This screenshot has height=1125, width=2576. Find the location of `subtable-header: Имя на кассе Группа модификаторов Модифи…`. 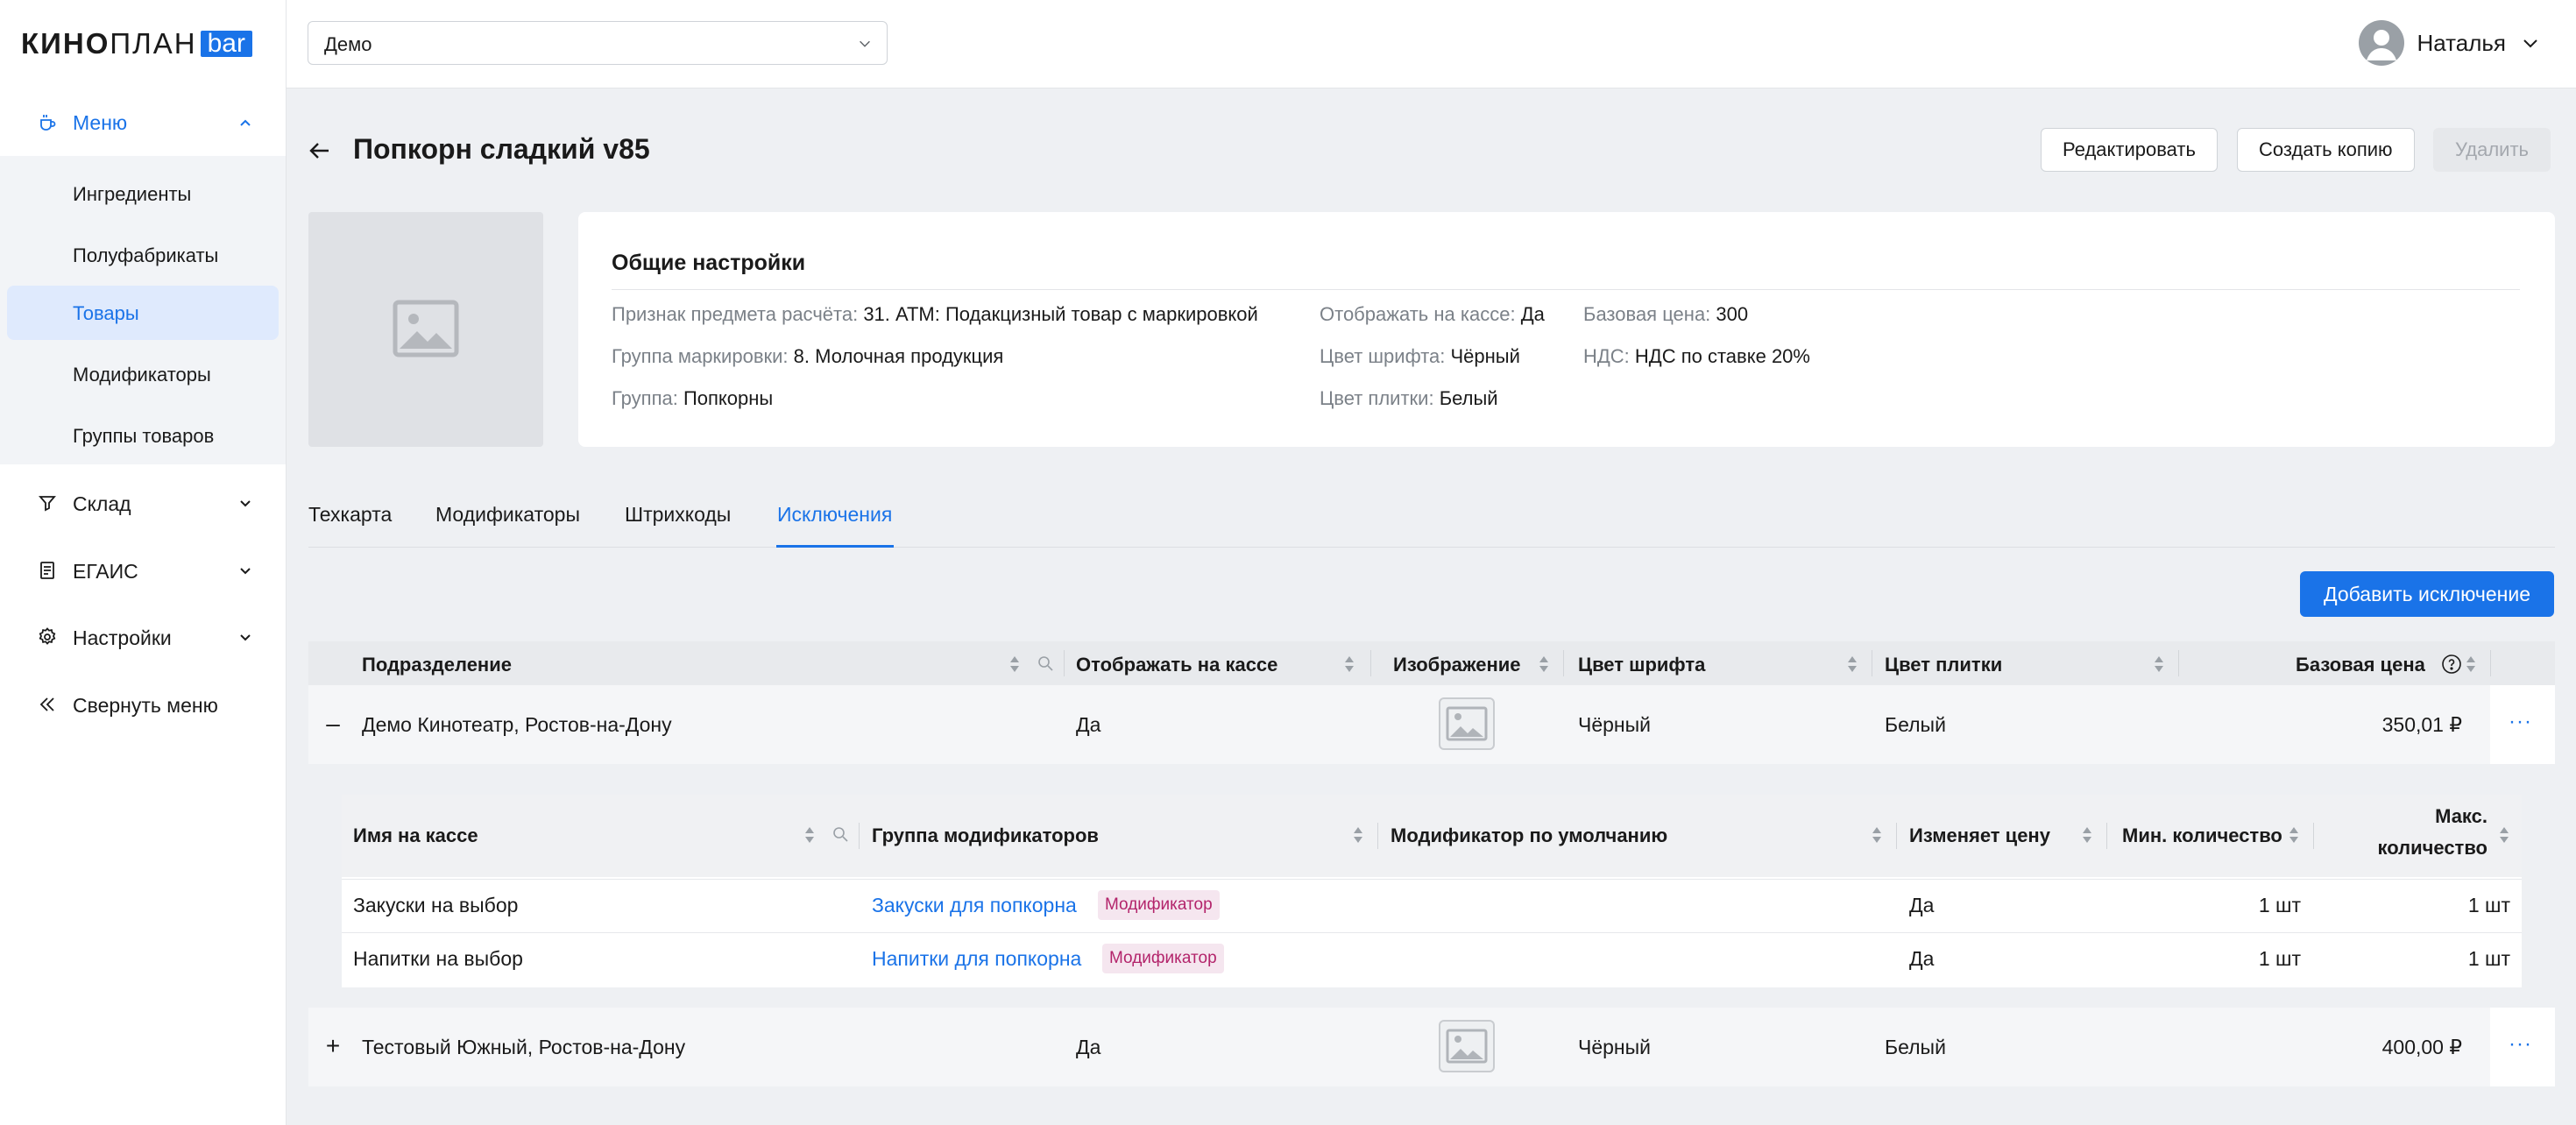

subtable-header: Имя на кассе Группа модификаторов Модифи… is located at coordinates (1432, 836).